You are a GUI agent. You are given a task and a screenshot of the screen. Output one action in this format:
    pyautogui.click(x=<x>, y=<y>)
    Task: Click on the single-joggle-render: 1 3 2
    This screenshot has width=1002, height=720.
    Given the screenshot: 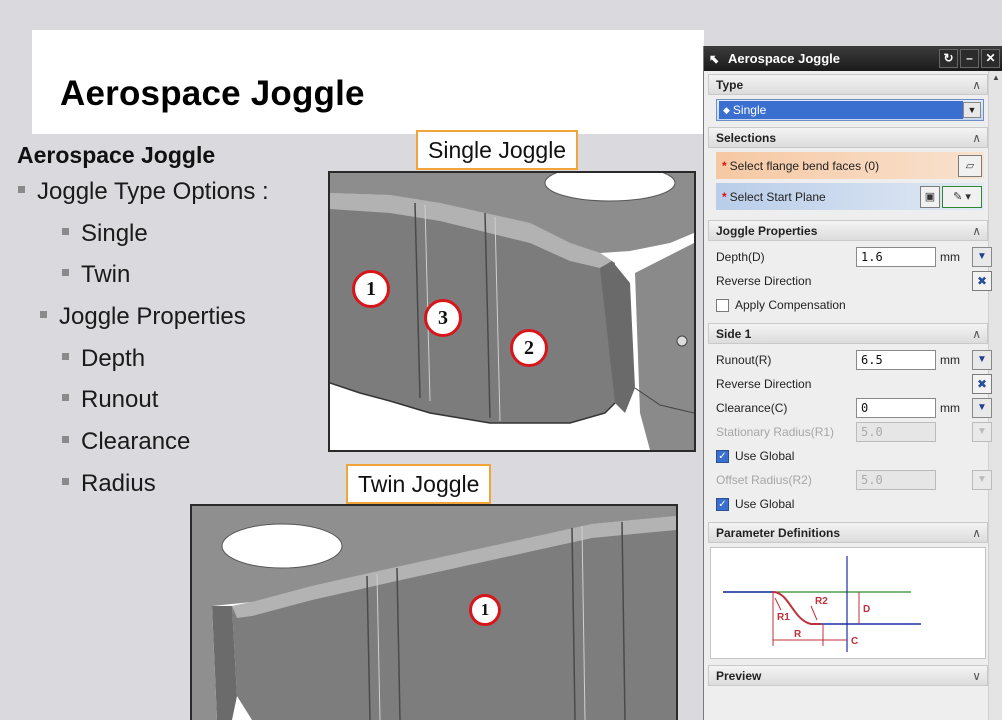 What is the action you would take?
    pyautogui.click(x=512, y=311)
    